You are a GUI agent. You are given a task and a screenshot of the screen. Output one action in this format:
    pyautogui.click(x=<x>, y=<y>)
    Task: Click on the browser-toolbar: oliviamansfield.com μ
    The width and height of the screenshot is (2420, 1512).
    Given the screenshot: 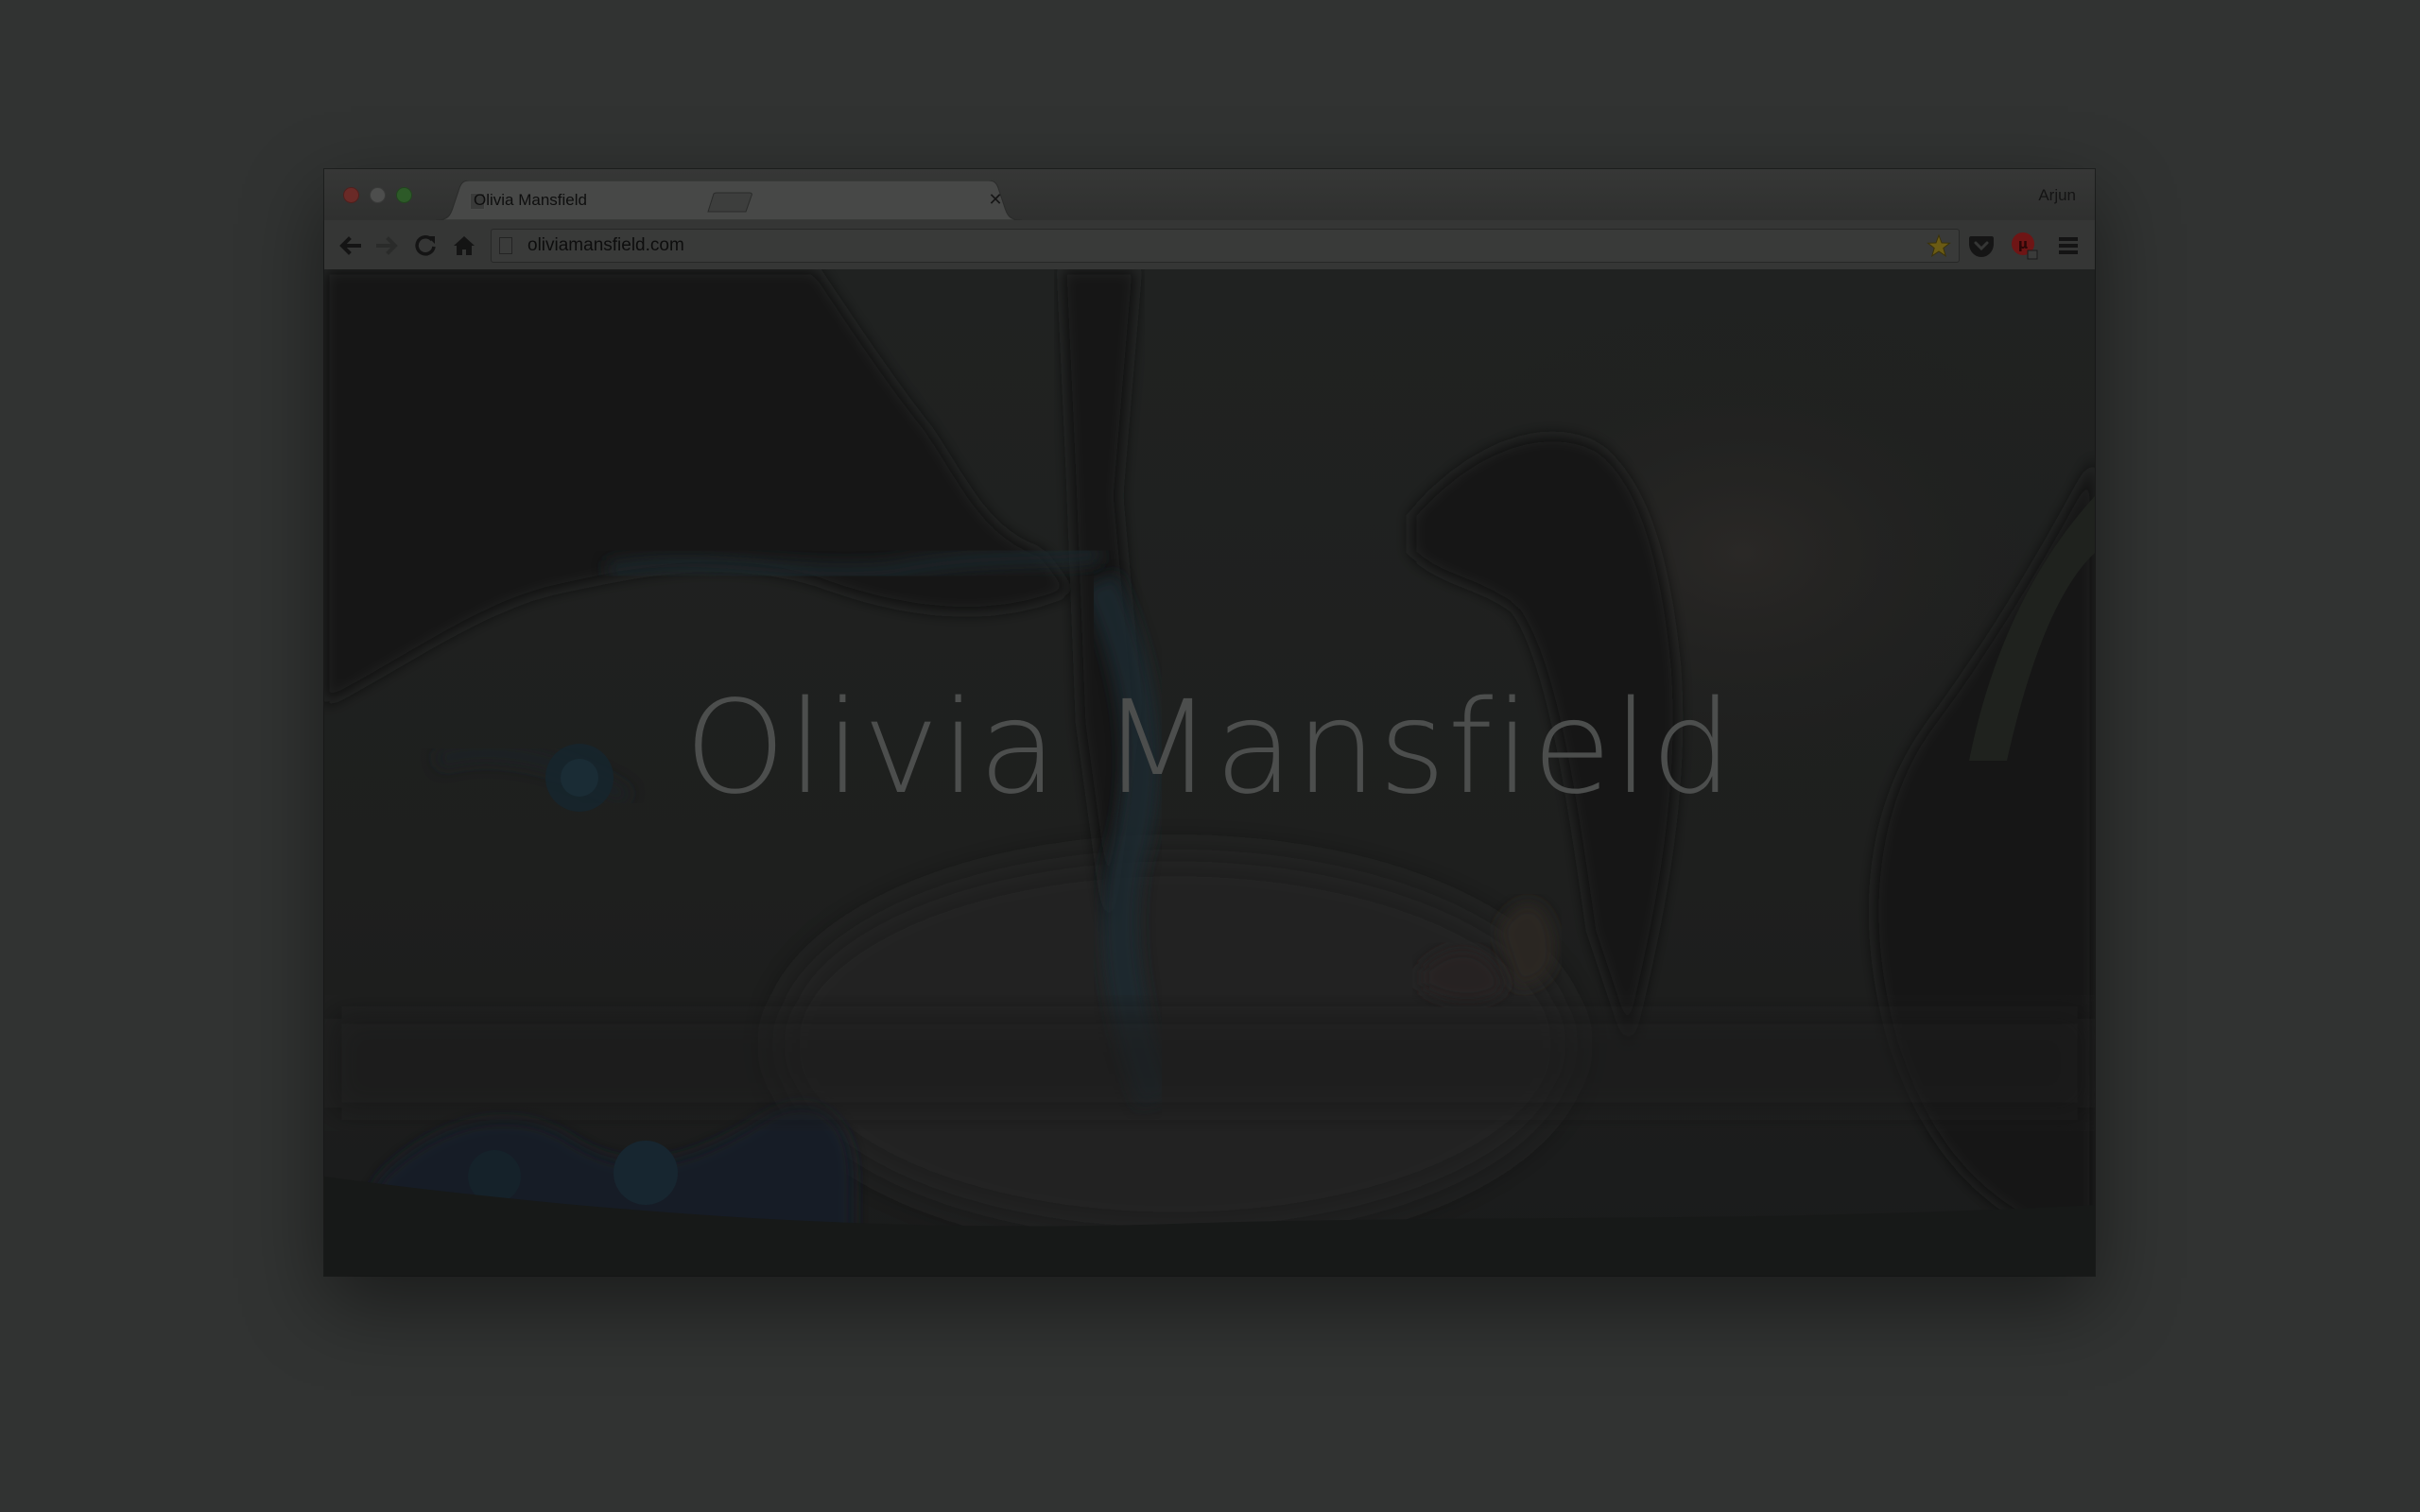 What is the action you would take?
    pyautogui.click(x=1210, y=245)
    